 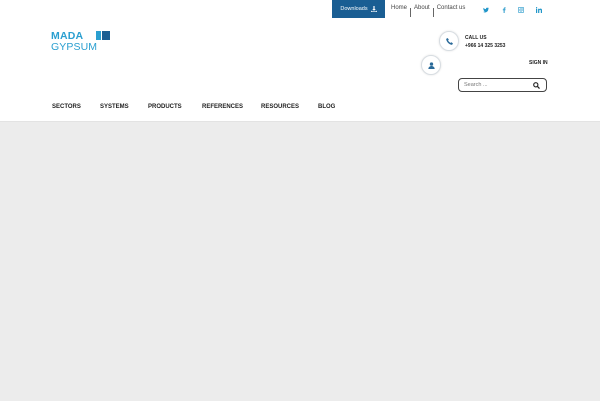 What do you see at coordinates (538, 63) in the screenshot?
I see `sign-in-link: SIGN IN` at bounding box center [538, 63].